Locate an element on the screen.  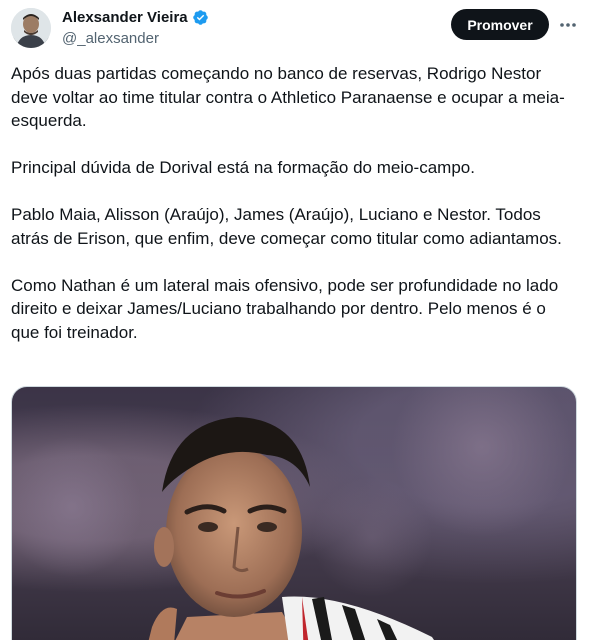
verified-badge-icon is located at coordinates (200, 17).